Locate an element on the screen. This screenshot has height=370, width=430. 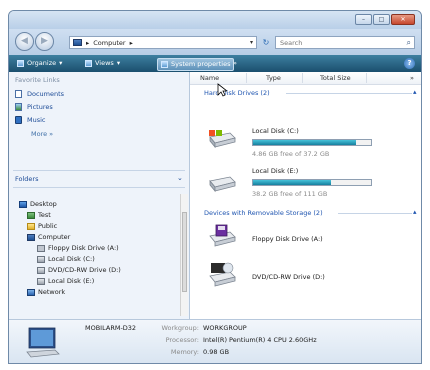
system-properties-icon is located at coordinates (164, 64).